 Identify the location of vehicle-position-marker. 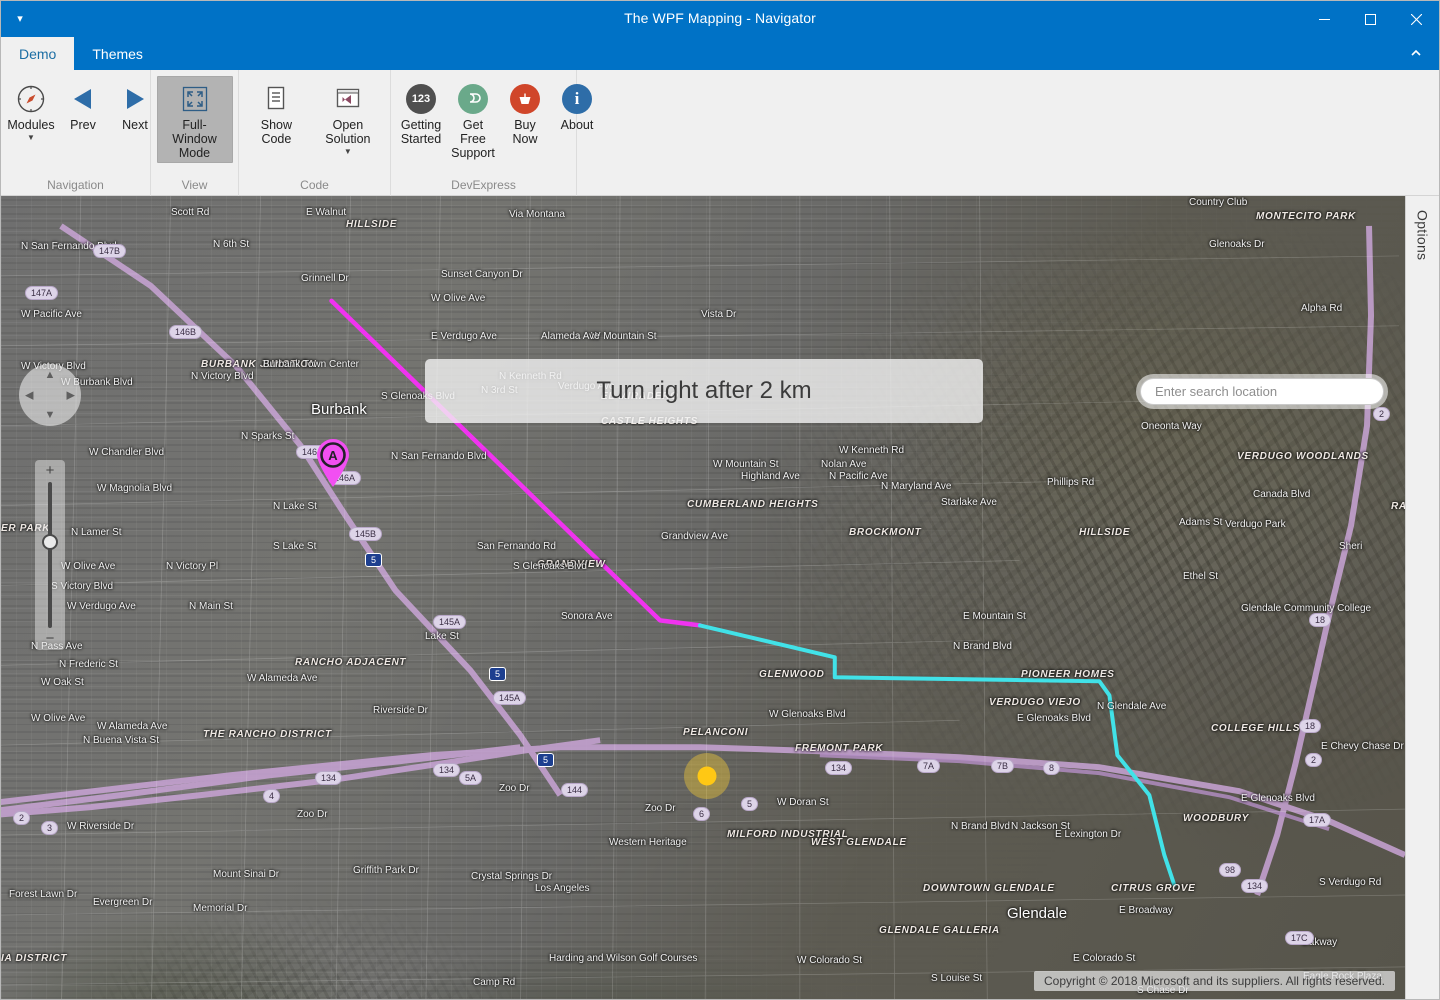
(707, 778).